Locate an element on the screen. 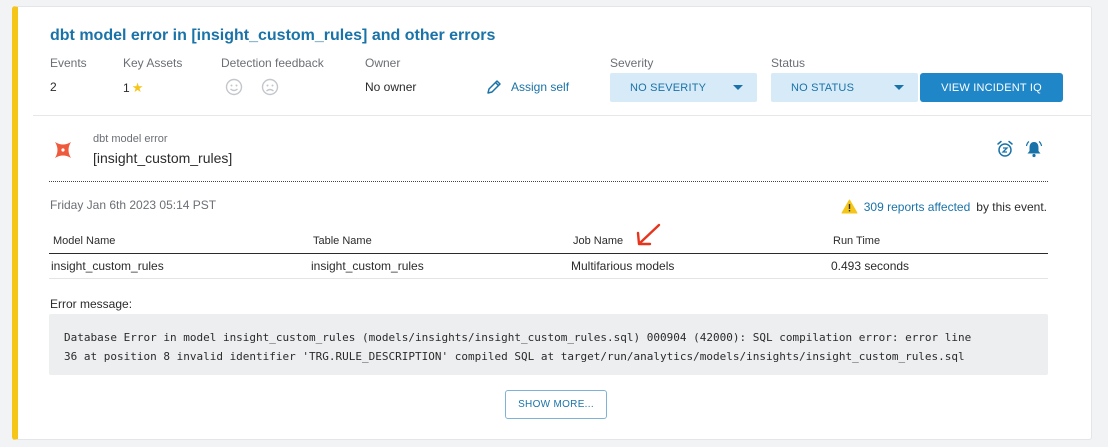  header-divider is located at coordinates (562, 115).